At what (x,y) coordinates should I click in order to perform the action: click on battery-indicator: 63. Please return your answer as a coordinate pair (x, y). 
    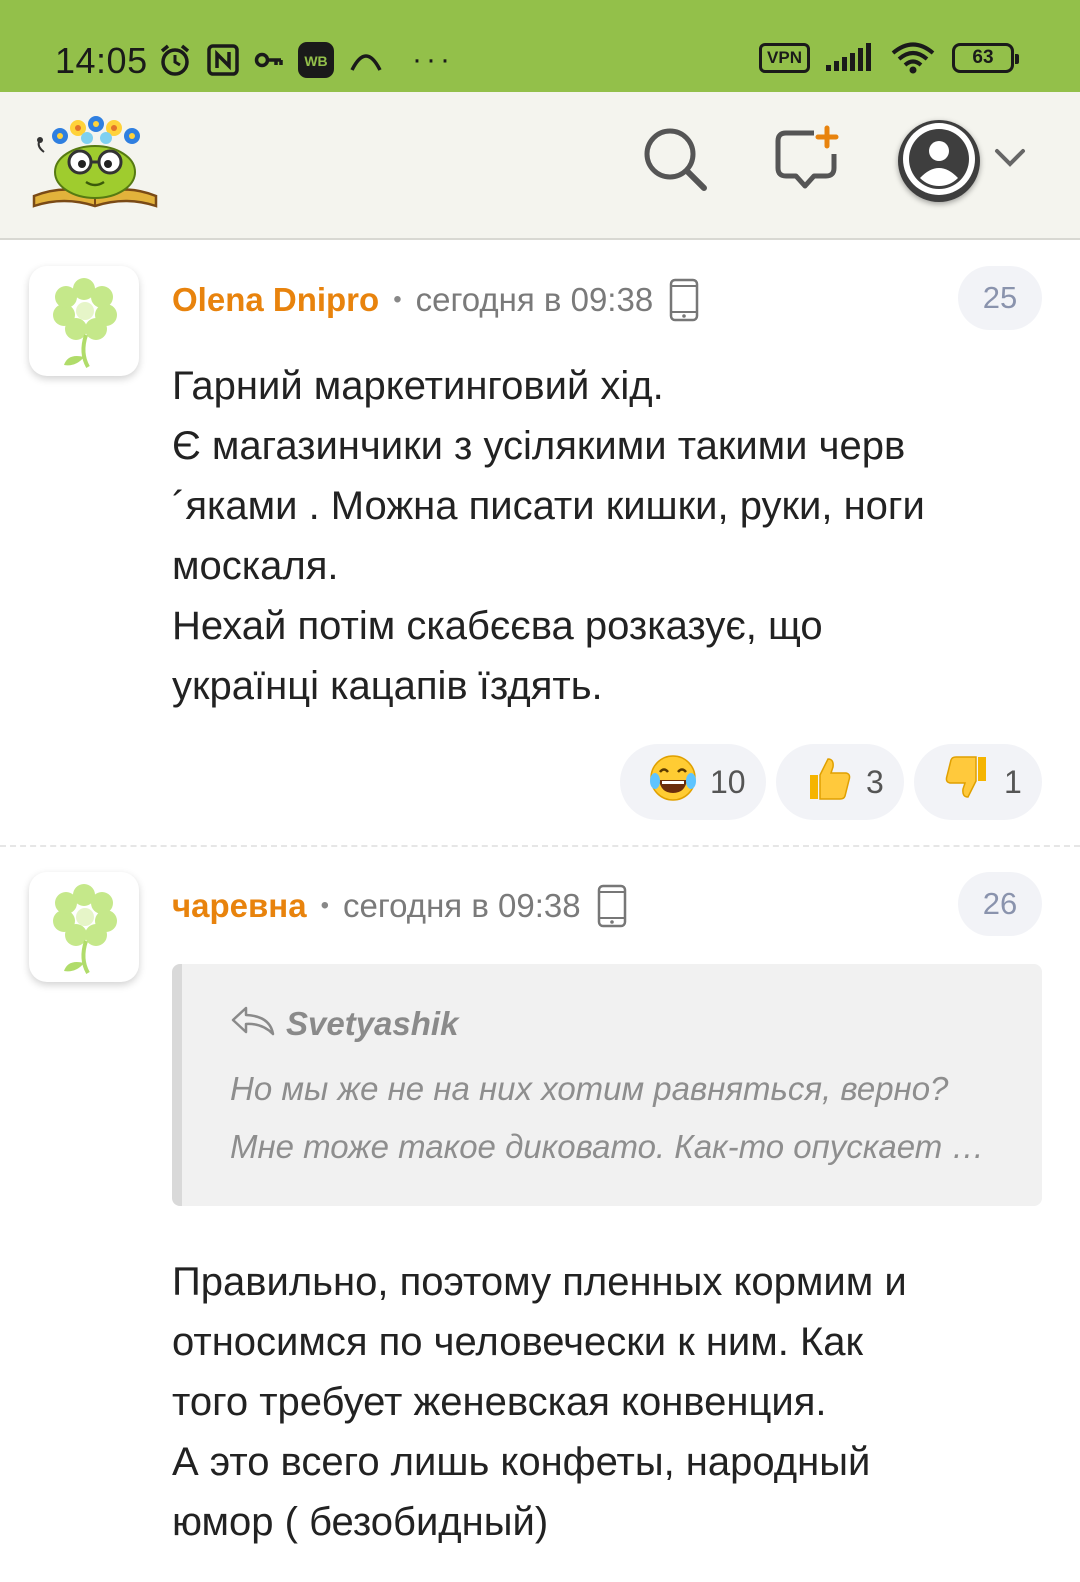
    Looking at the image, I should click on (985, 58).